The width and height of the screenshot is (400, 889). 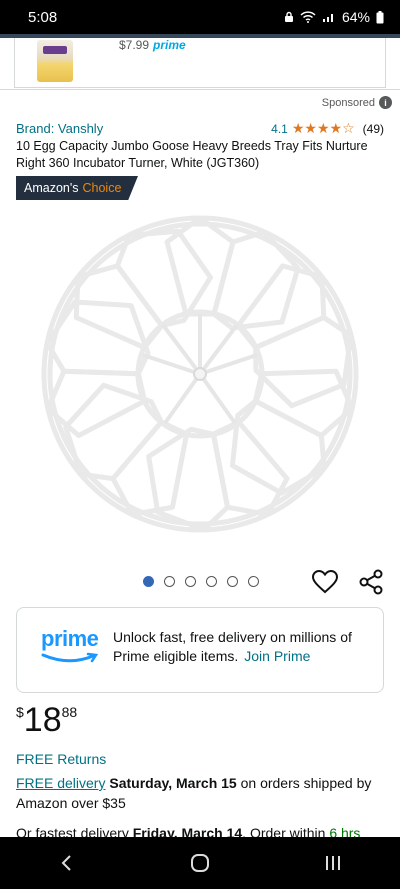 I want to click on star-empty-icon: ☆, so click(x=348, y=128).